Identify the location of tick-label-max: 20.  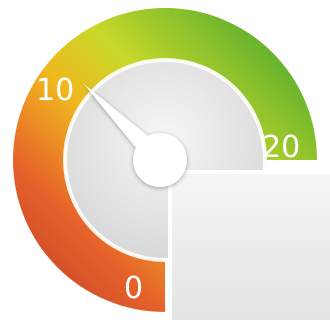
(281, 147).